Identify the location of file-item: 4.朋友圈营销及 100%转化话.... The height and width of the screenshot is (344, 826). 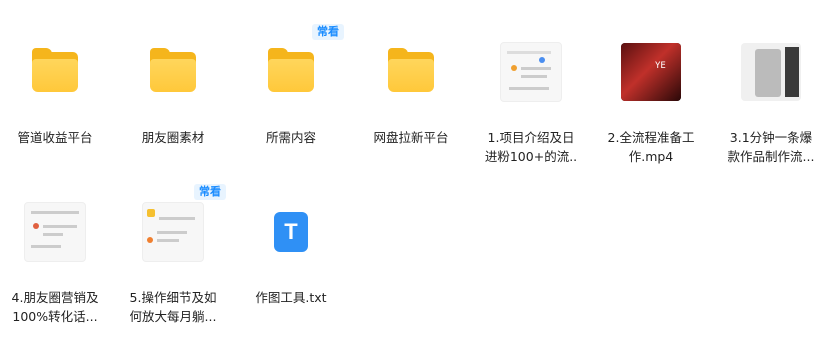
(55, 261).